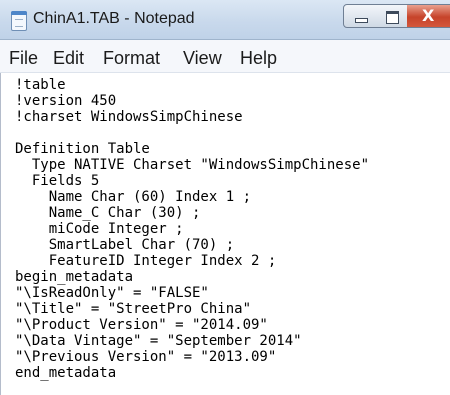 This screenshot has height=395, width=450. What do you see at coordinates (225, 56) in the screenshot?
I see `menu-bar: File Edit Format View Help` at bounding box center [225, 56].